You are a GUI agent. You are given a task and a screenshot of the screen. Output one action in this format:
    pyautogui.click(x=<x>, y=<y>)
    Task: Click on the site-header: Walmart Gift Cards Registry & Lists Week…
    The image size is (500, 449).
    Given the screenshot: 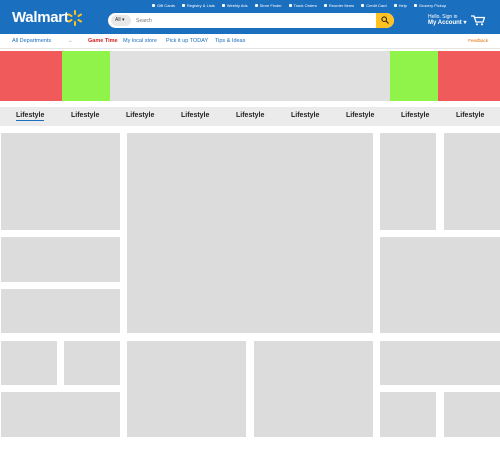 What is the action you would take?
    pyautogui.click(x=250, y=17)
    